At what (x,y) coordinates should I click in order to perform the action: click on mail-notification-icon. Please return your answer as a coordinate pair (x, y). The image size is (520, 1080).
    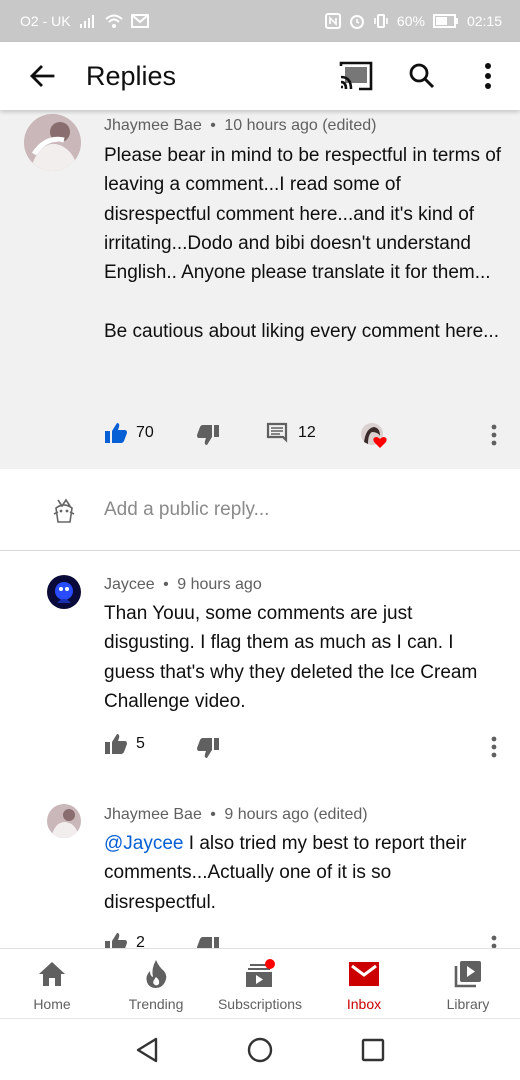
    Looking at the image, I should click on (139, 21).